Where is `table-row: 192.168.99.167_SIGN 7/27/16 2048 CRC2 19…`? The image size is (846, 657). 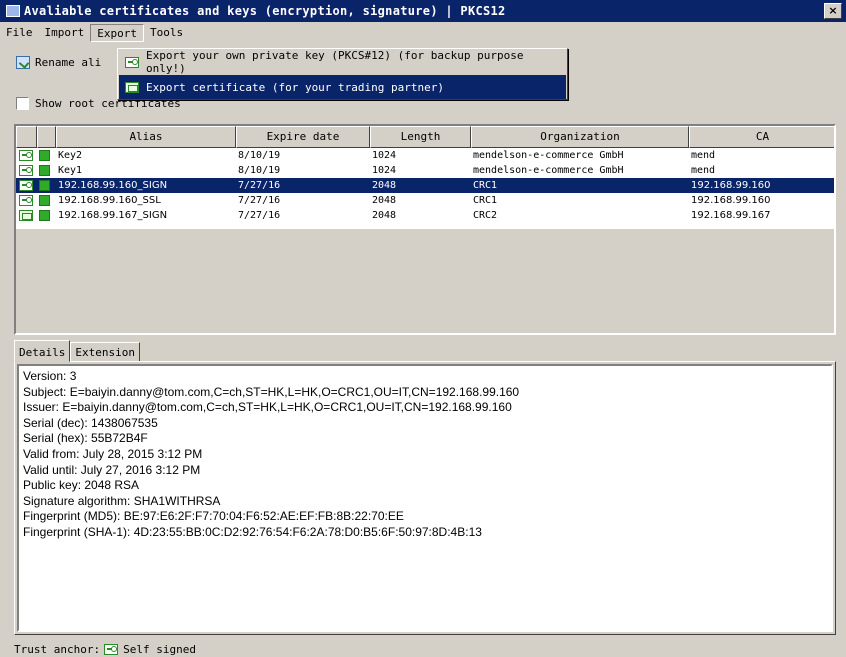
table-row: 192.168.99.167_SIGN 7/27/16 2048 CRC2 19… is located at coordinates (425, 215).